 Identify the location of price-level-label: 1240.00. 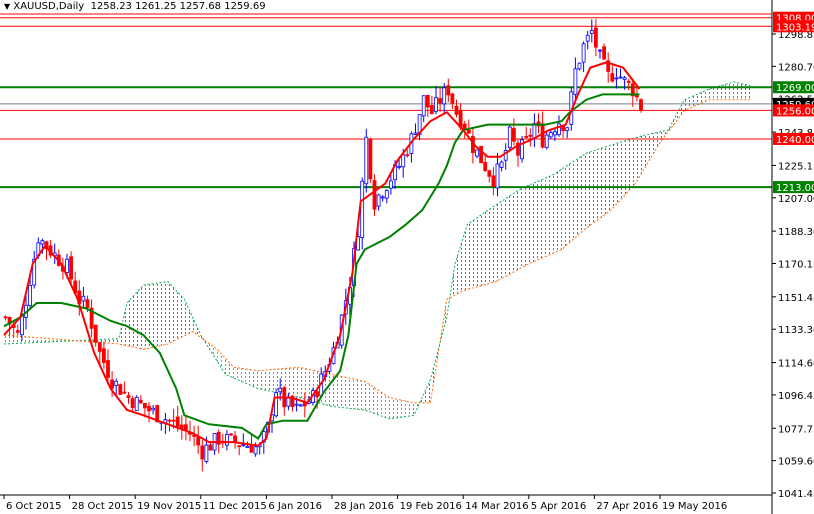
(795, 140).